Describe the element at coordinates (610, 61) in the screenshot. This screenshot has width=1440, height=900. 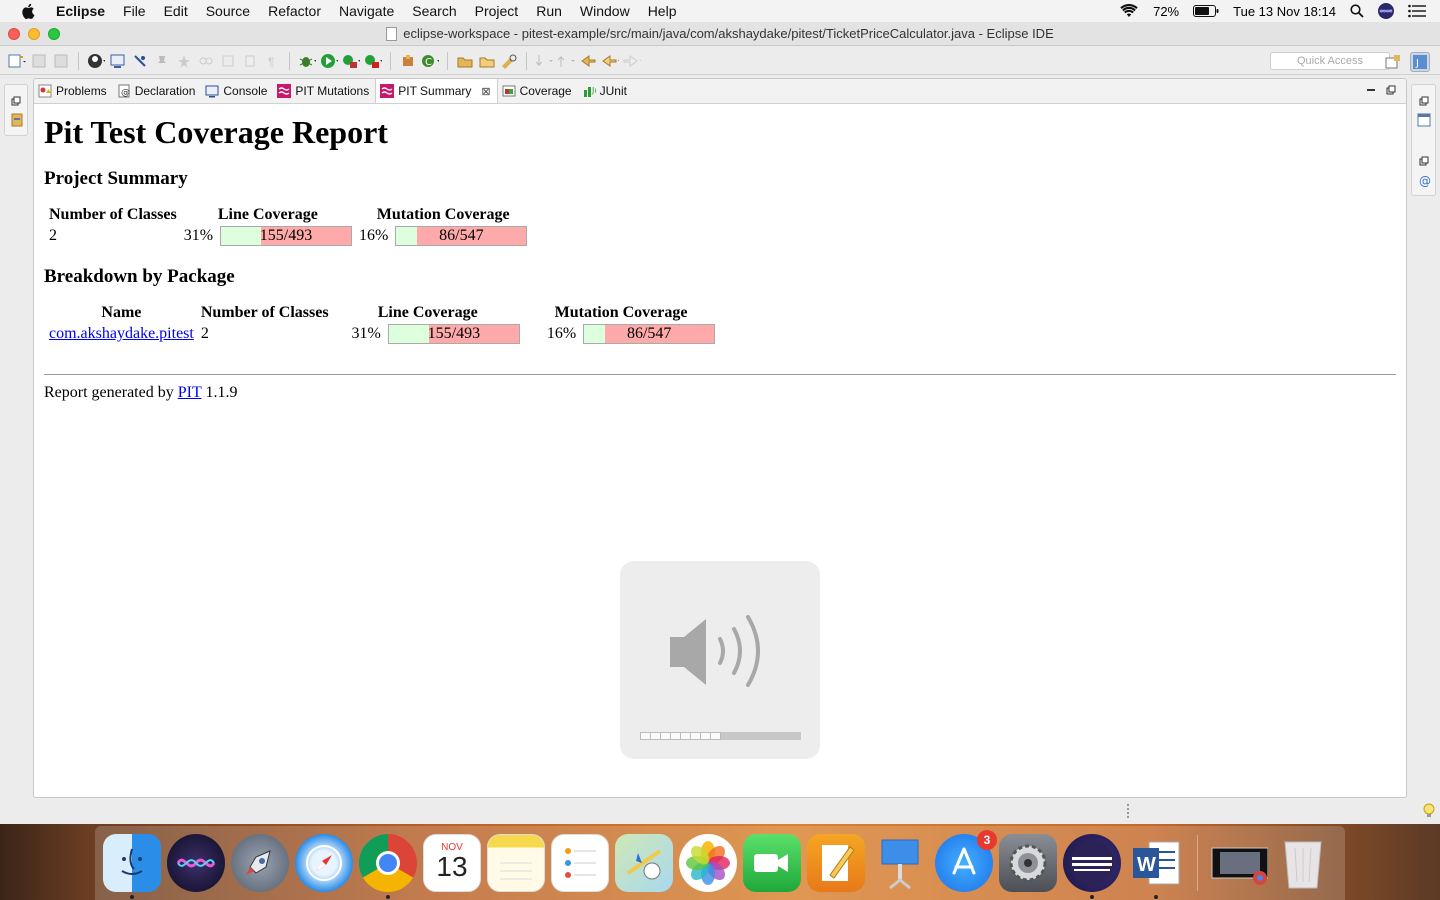
I see `back-icon` at that location.